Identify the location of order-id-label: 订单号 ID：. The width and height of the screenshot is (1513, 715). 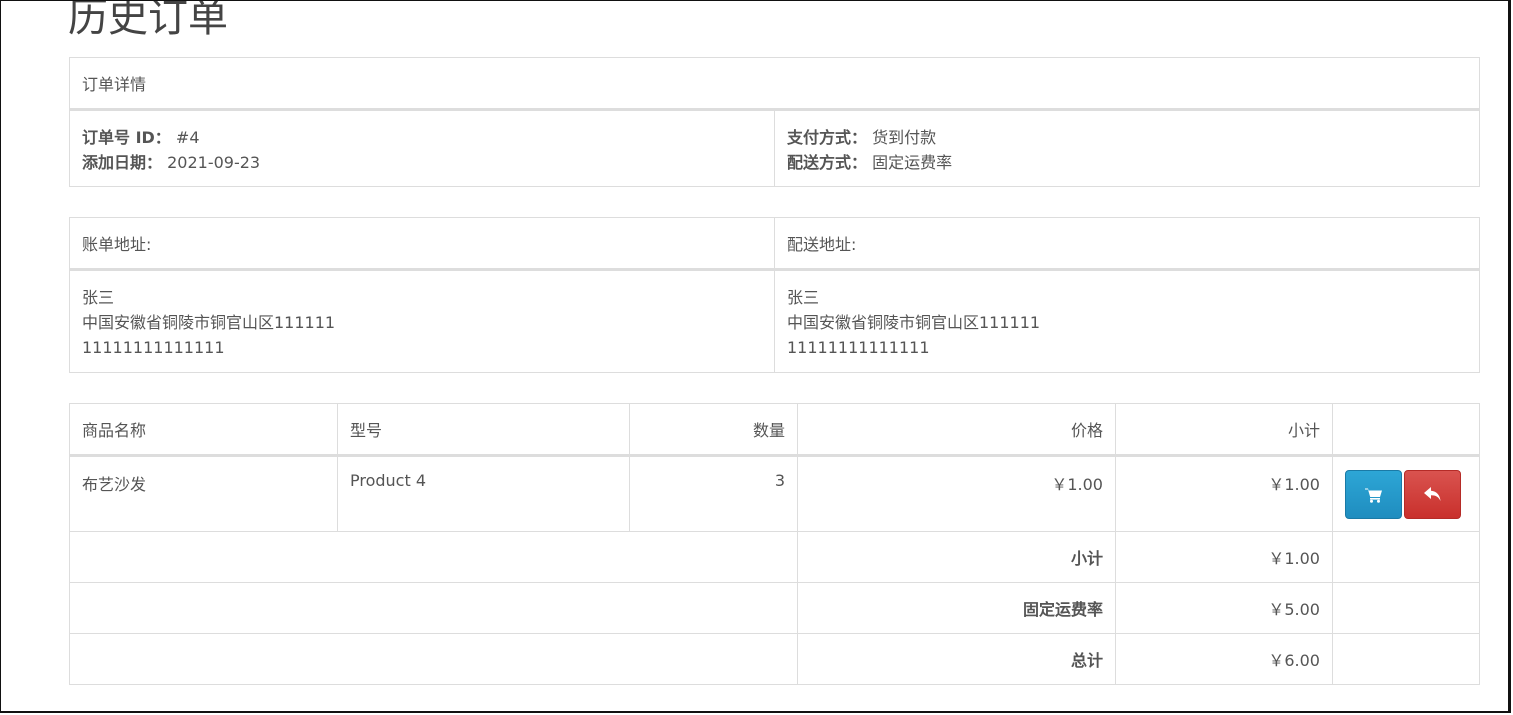
(126, 137).